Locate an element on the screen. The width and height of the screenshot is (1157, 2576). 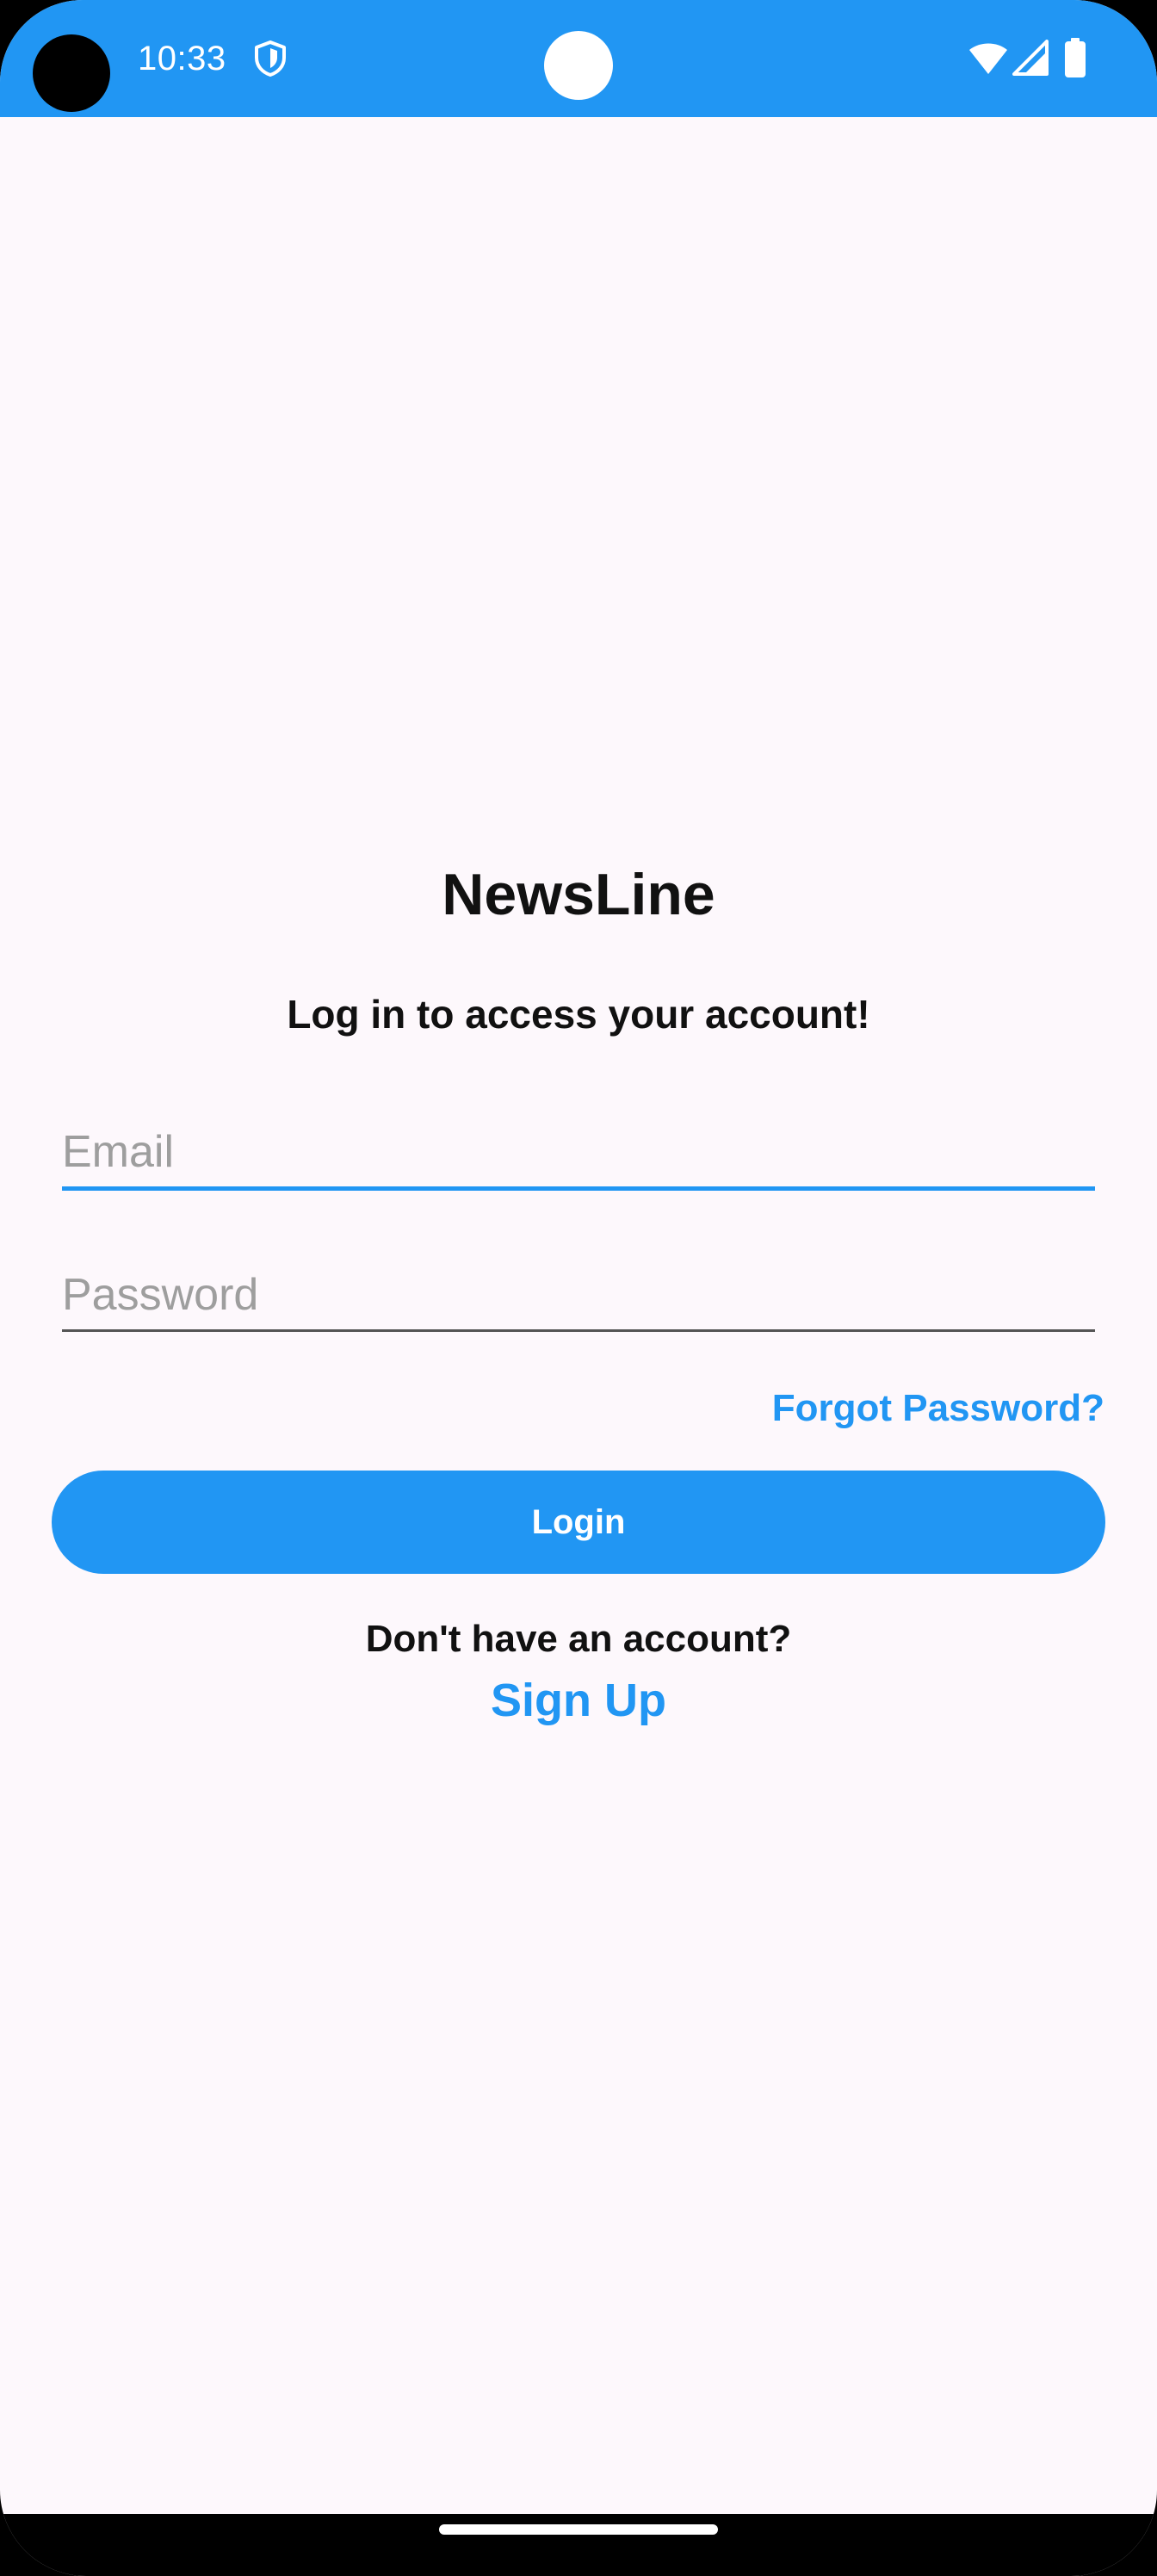
signal-icon is located at coordinates (1030, 58).